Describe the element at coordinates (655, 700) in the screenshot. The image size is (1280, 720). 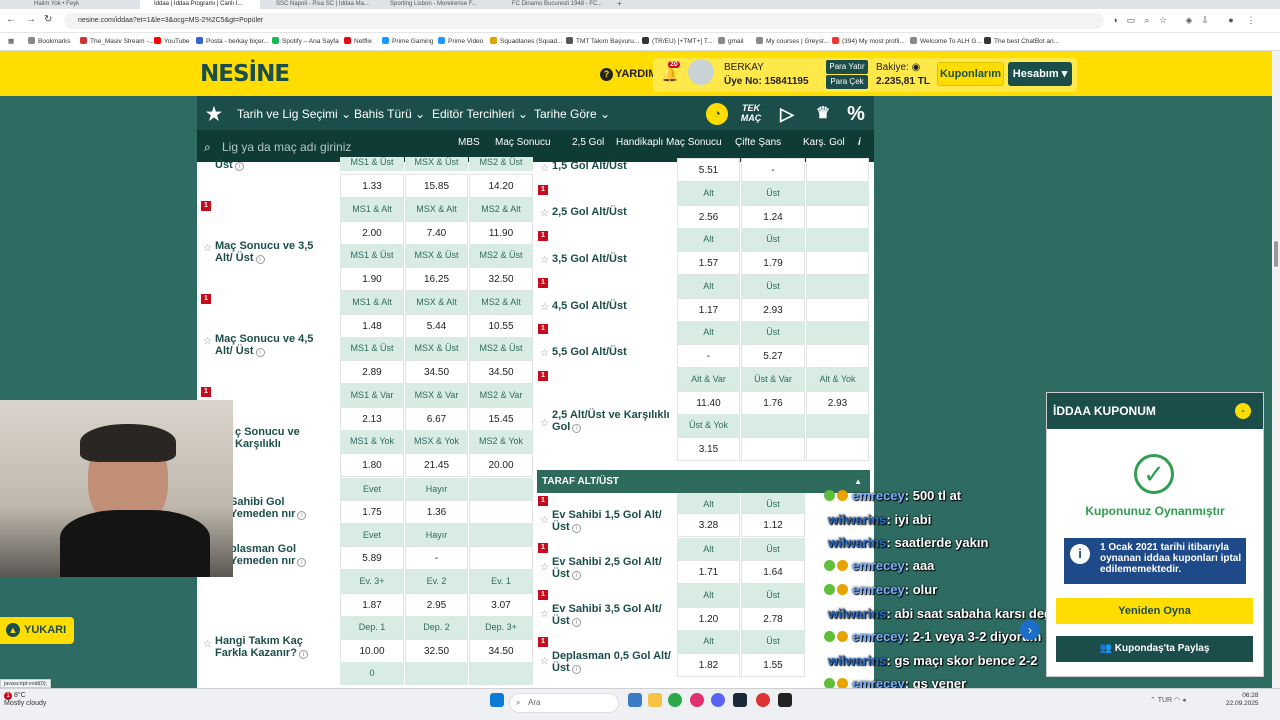
I see `file-explorer-icon` at that location.